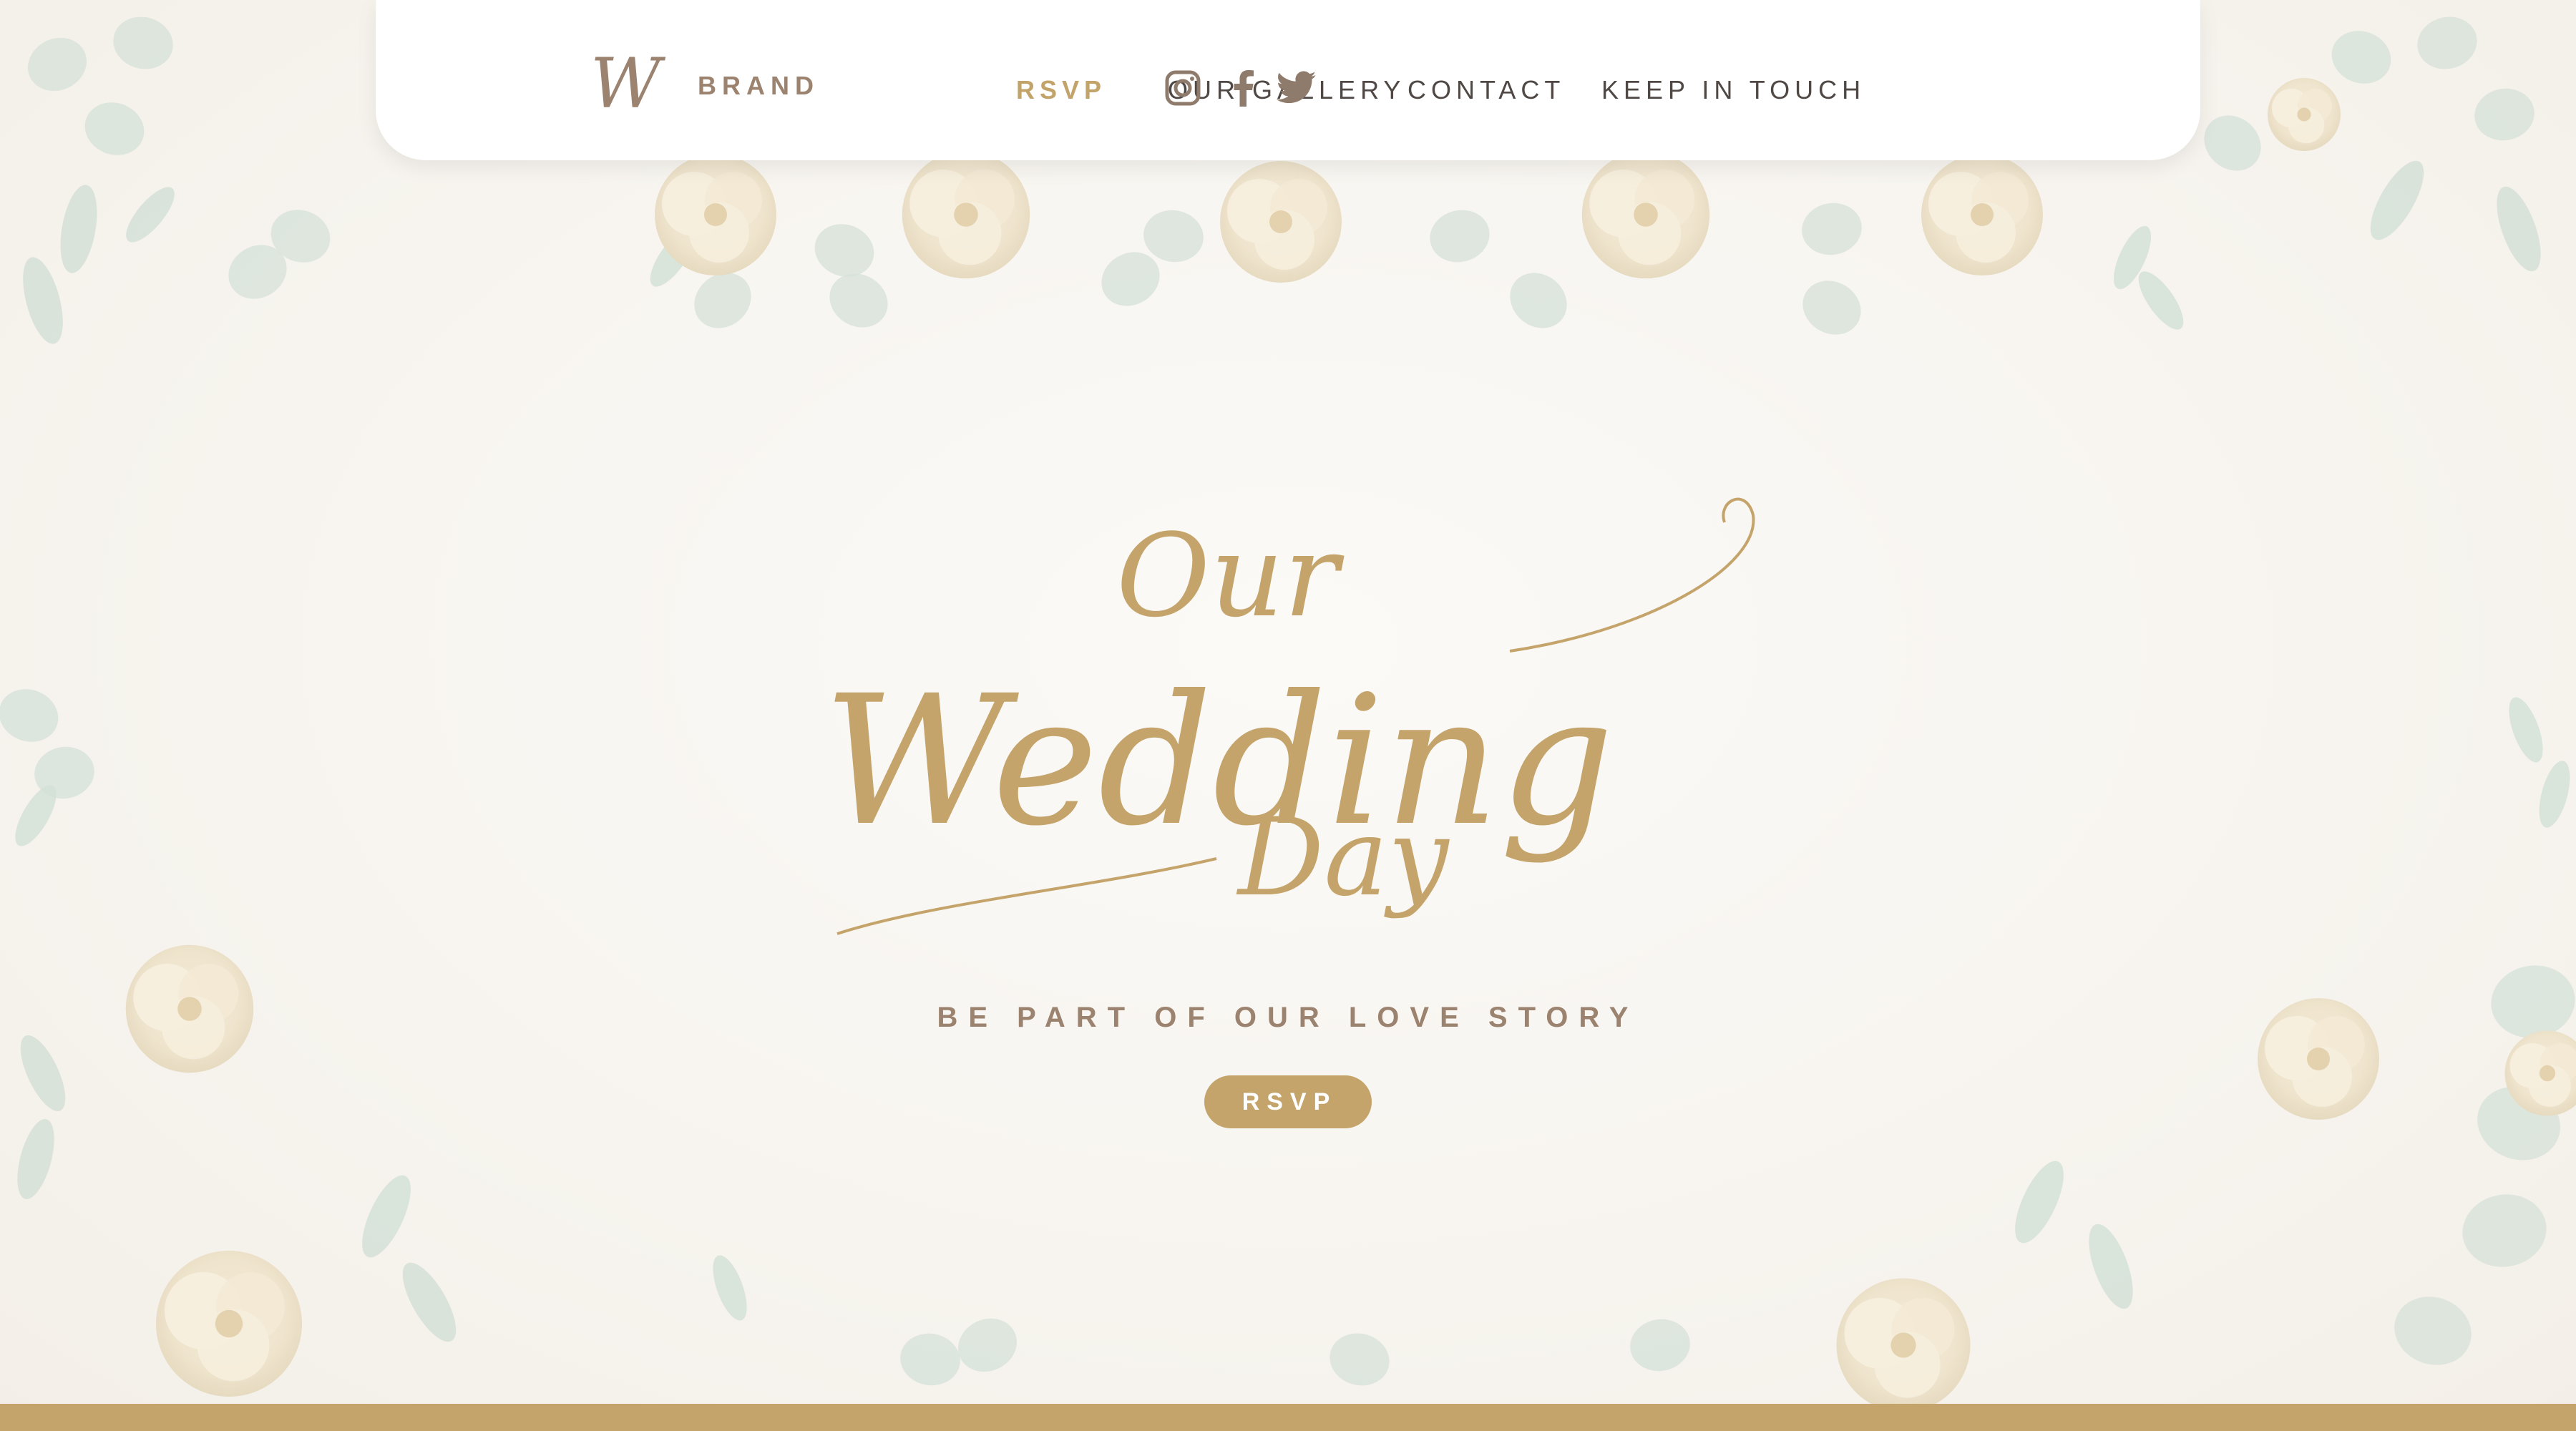 This screenshot has width=2576, height=1431. What do you see at coordinates (2417, 984) in the screenshot?
I see `right-side-foliage` at bounding box center [2417, 984].